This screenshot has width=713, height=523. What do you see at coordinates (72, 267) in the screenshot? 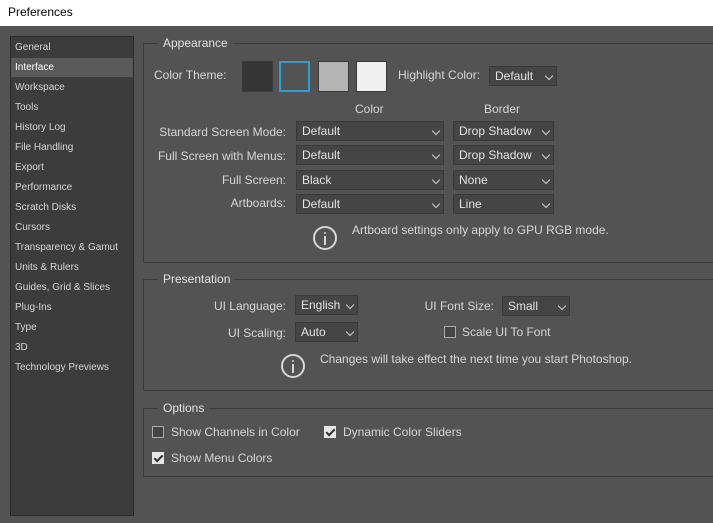
I see `sidebar-item-units-rulers: Units & Rulers` at bounding box center [72, 267].